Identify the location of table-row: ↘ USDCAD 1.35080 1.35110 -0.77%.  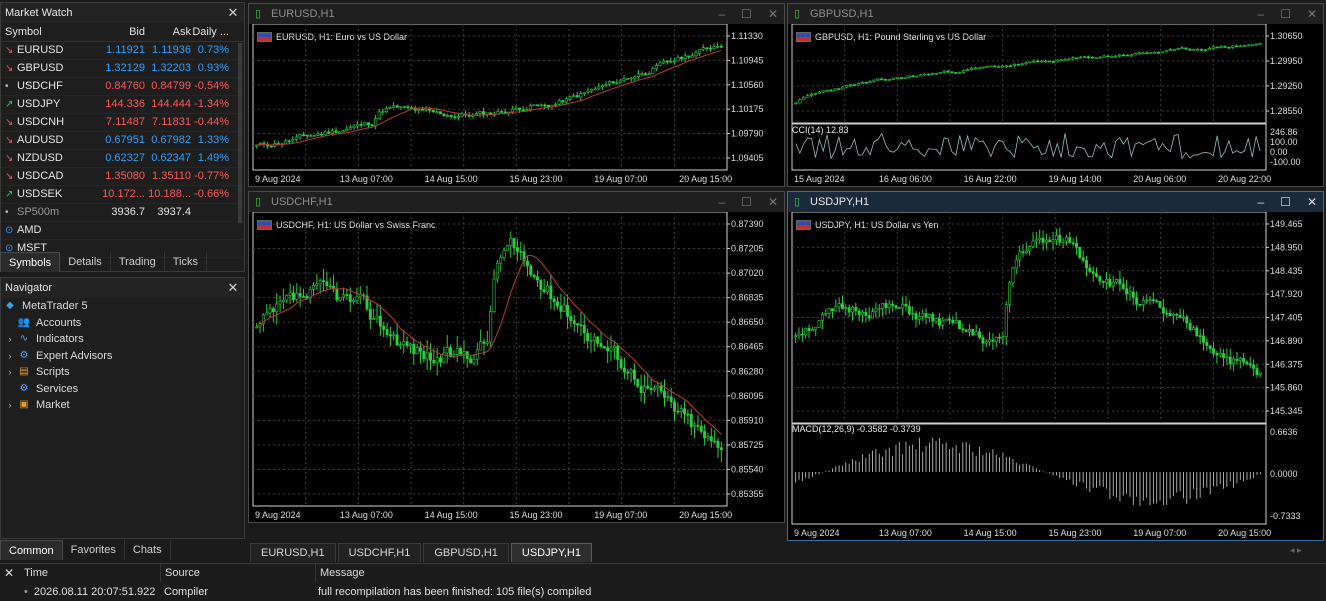
(122, 177).